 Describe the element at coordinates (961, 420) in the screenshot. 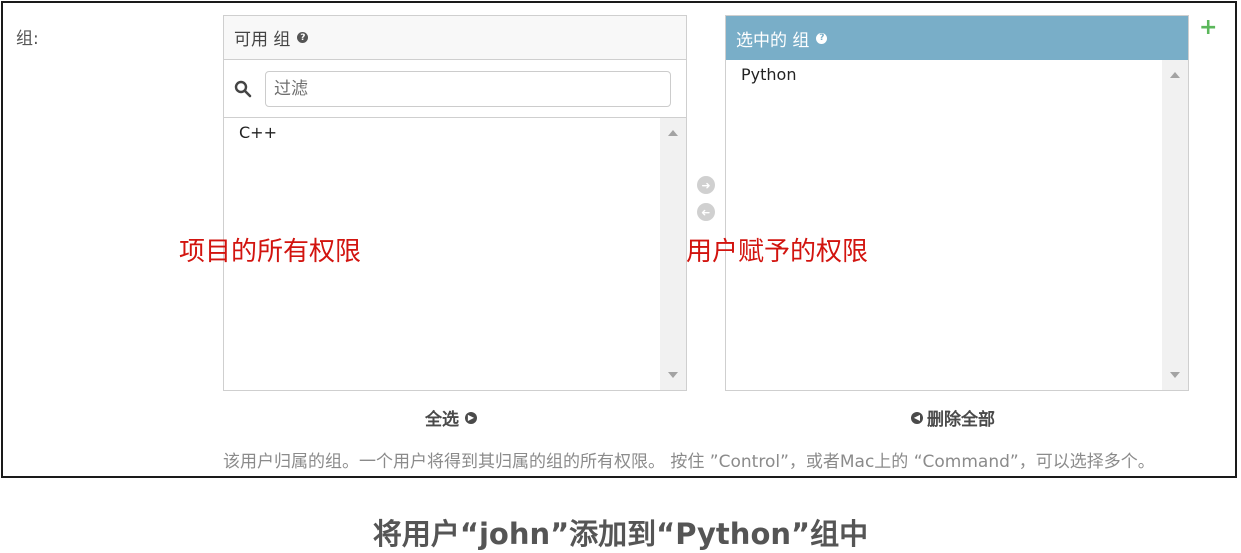

I see `remove-all-label: 删除全部` at that location.